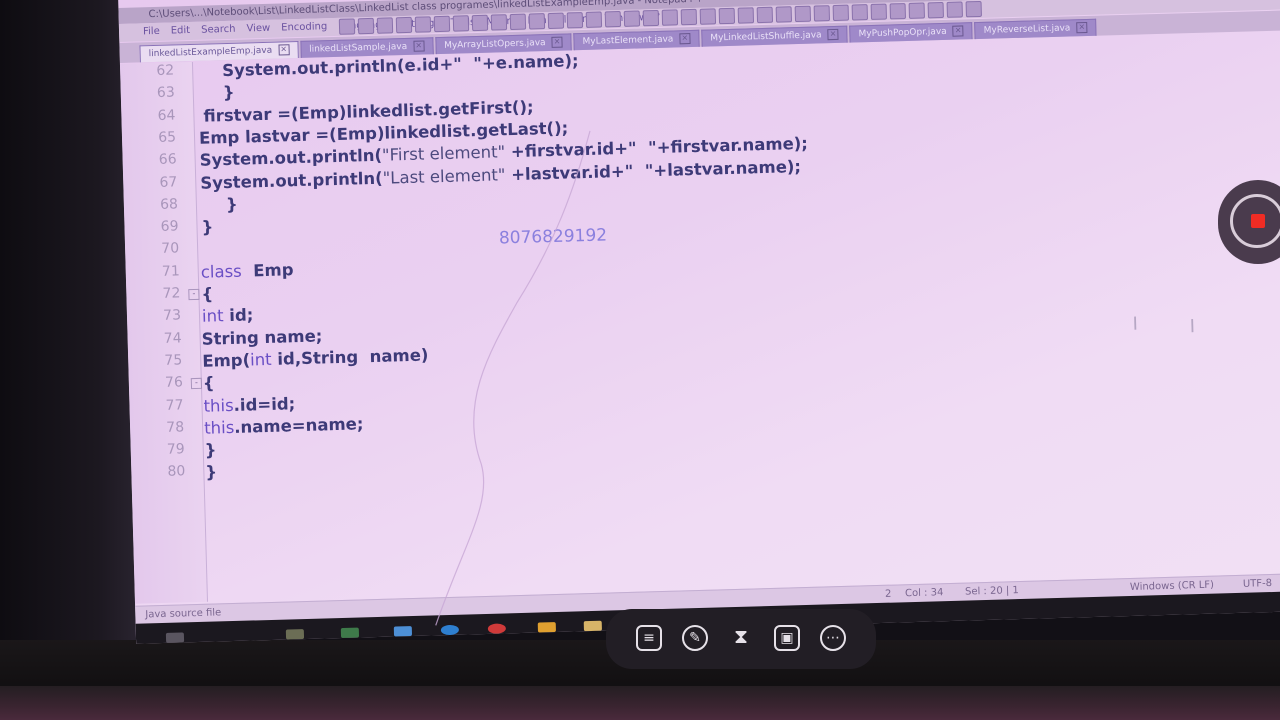  What do you see at coordinates (787, 638) in the screenshot?
I see `gallery-icon: ▣` at bounding box center [787, 638].